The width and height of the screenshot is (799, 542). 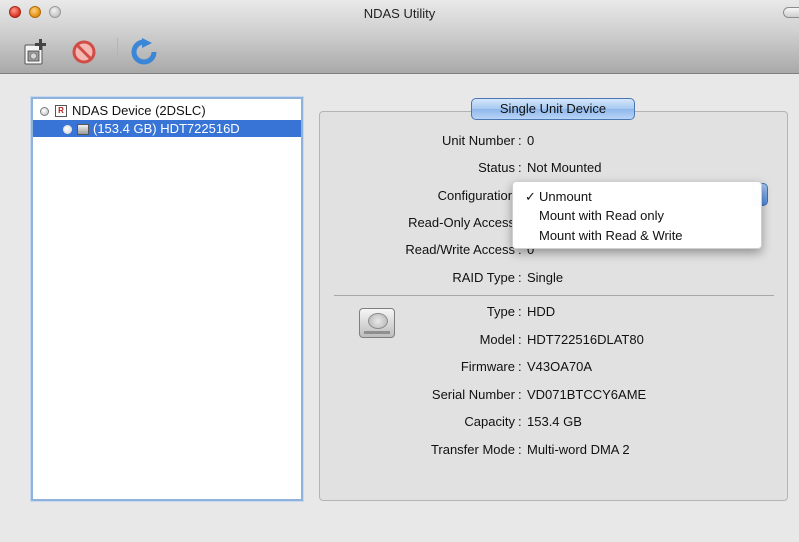 What do you see at coordinates (637, 197) in the screenshot?
I see `menu-item-unmount: ✓ Unmount` at bounding box center [637, 197].